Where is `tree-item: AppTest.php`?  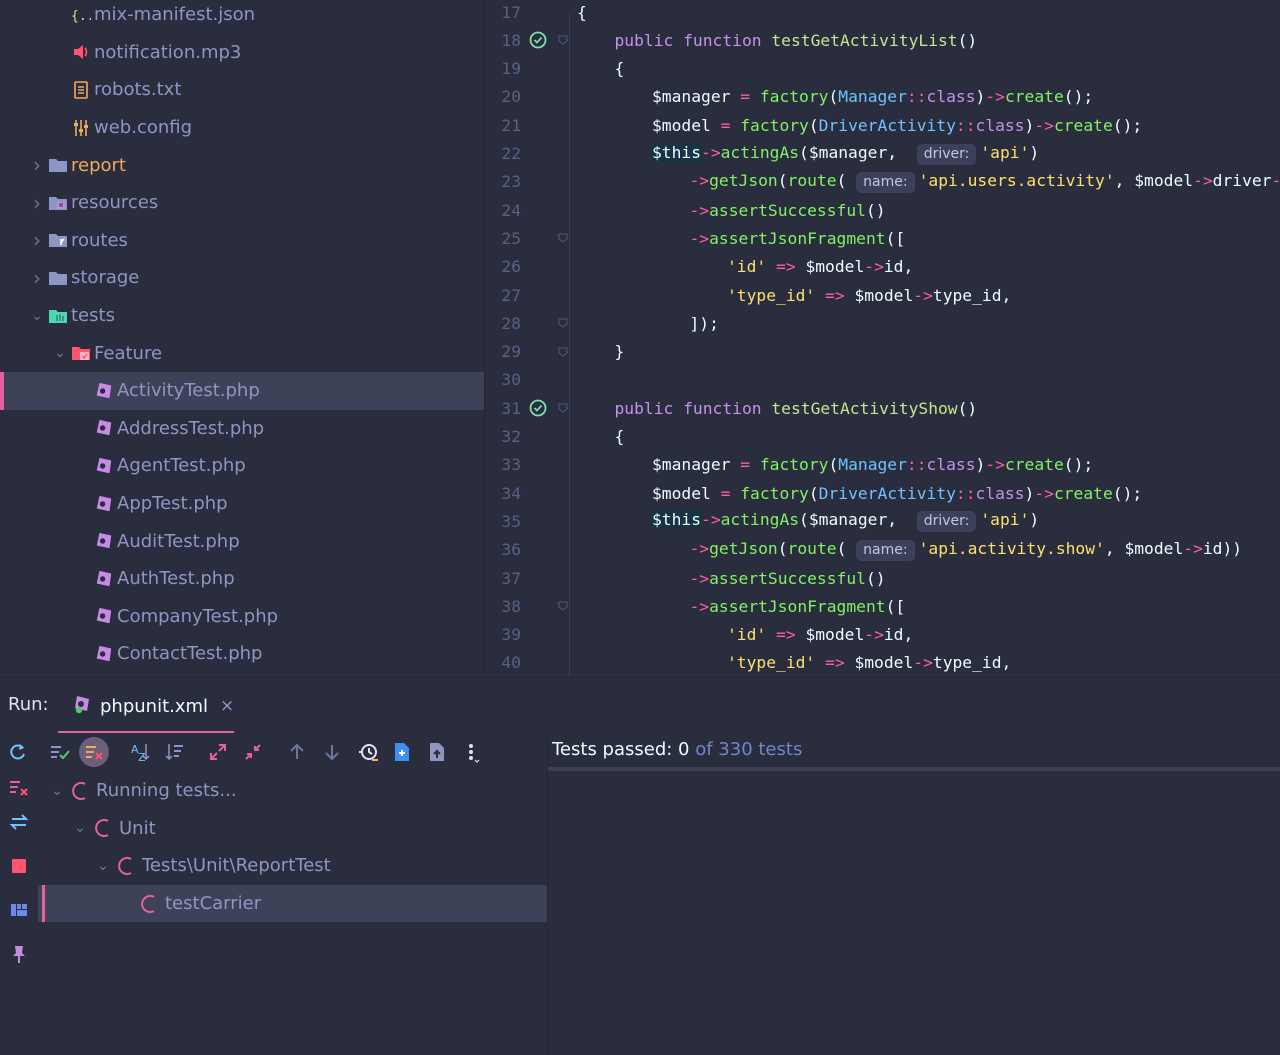 tree-item: AppTest.php is located at coordinates (242, 504).